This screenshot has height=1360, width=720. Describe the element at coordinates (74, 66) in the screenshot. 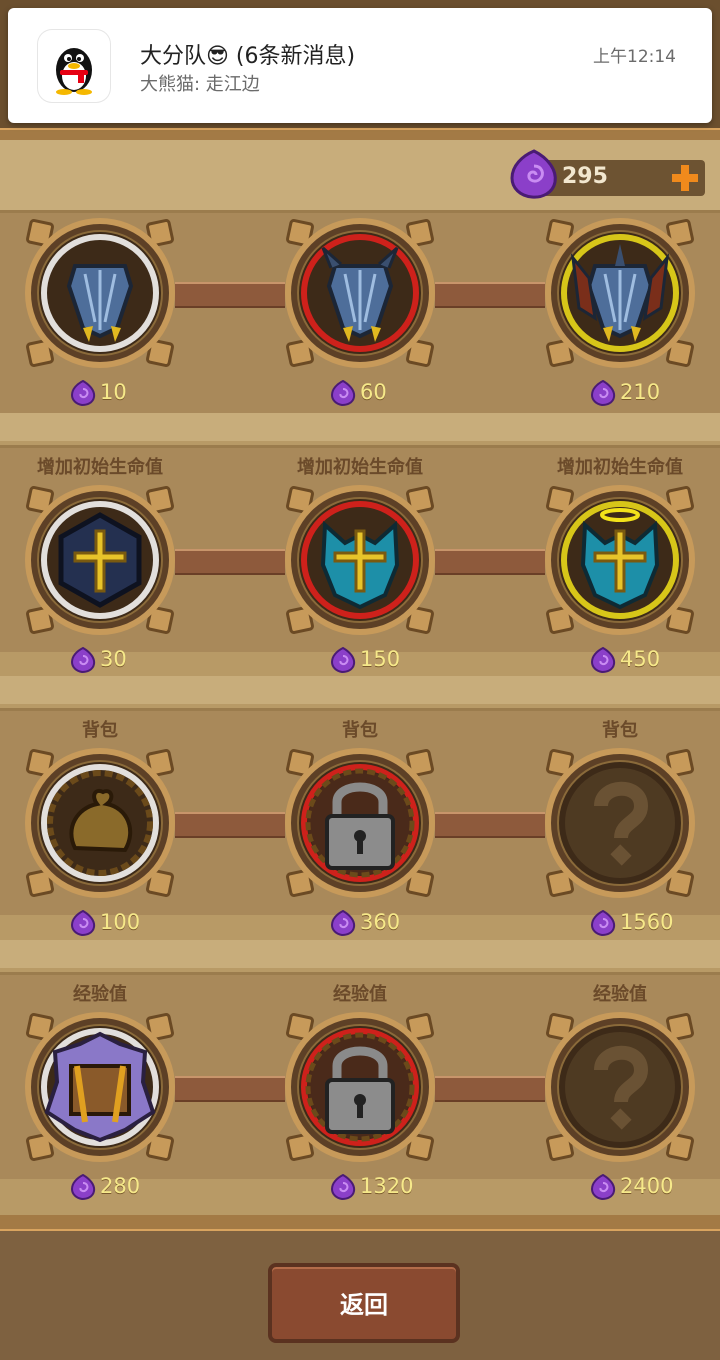

I see `qq-penguin-icon` at that location.